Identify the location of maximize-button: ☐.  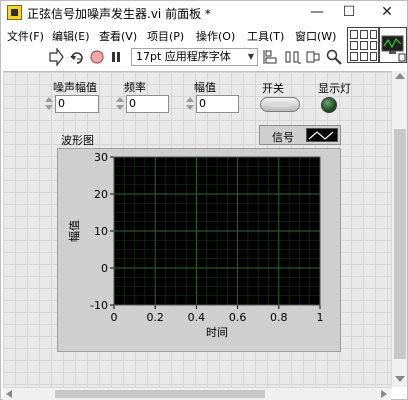
(349, 13).